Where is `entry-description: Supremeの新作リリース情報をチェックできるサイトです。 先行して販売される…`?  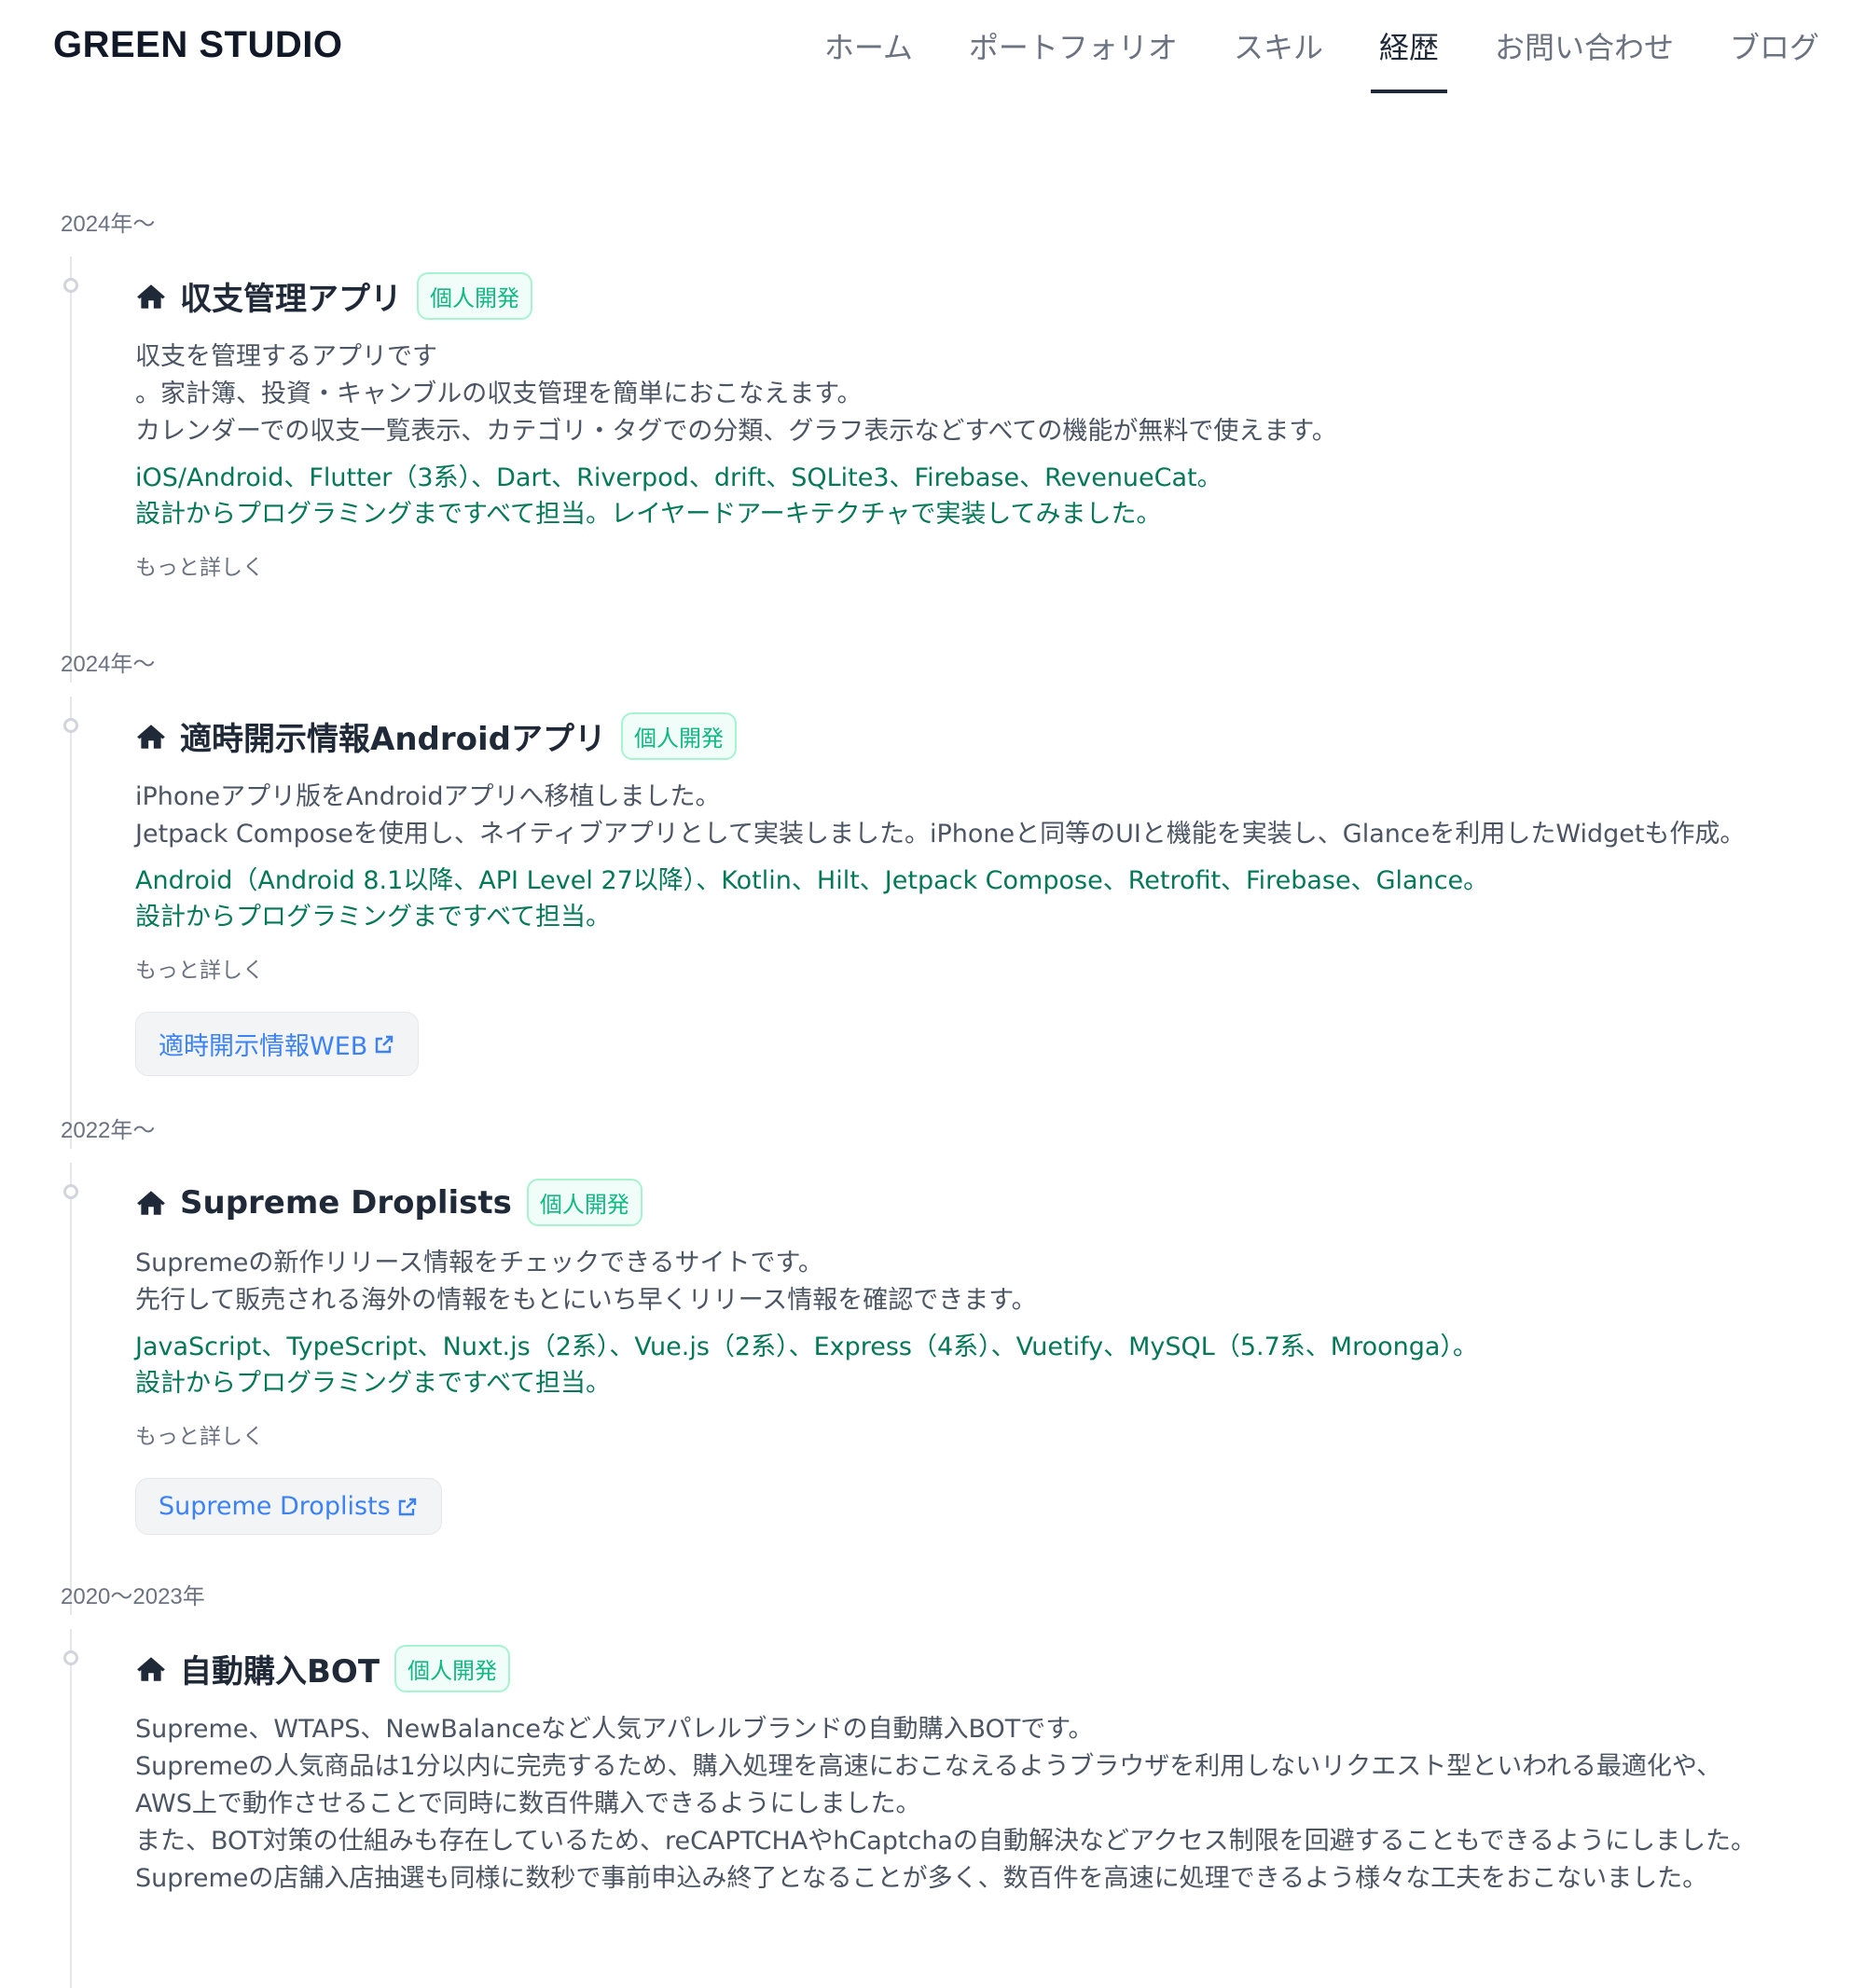
entry-description: Supremeの新作リリース情報をチェックできるサイトです。 先行して販売される… is located at coordinates (586, 1282).